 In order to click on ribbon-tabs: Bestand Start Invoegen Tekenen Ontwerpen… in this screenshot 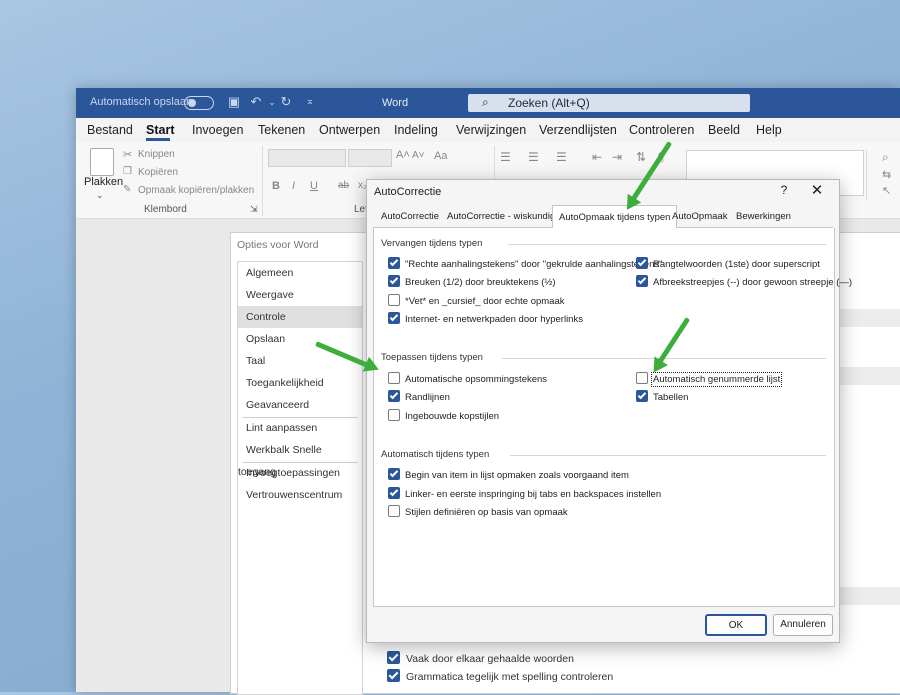, I will do `click(488, 130)`.